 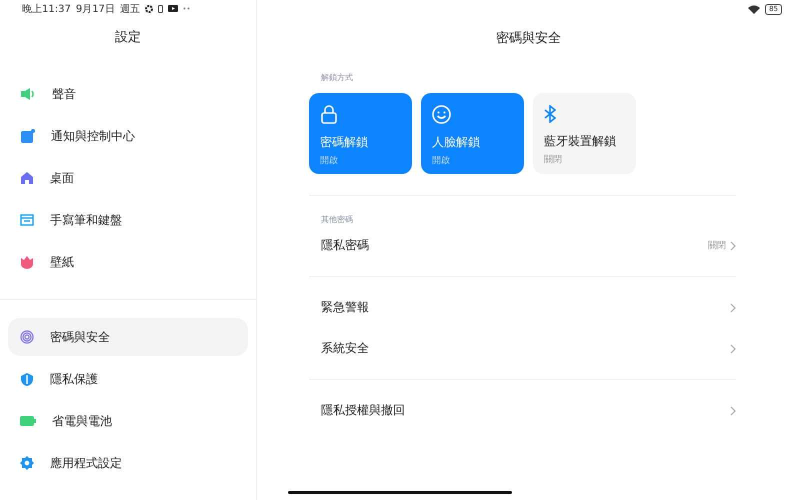 I want to click on status-date: 9月17日, so click(x=95, y=9).